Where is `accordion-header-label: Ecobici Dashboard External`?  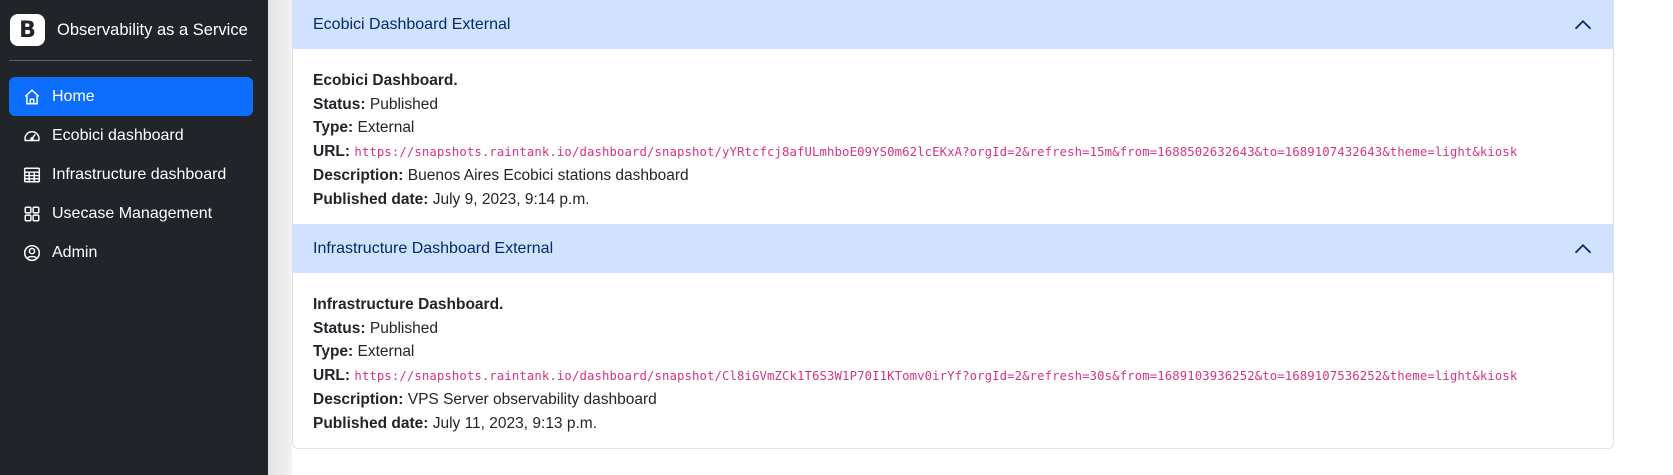
accordion-header-label: Ecobici Dashboard External is located at coordinates (412, 24).